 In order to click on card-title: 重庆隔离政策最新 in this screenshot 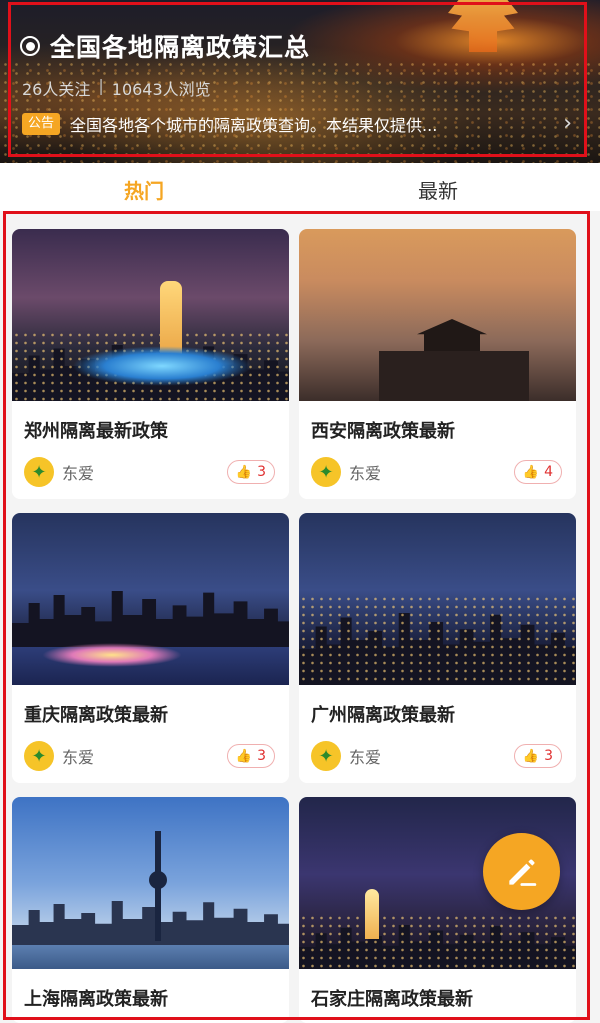, I will do `click(96, 715)`.